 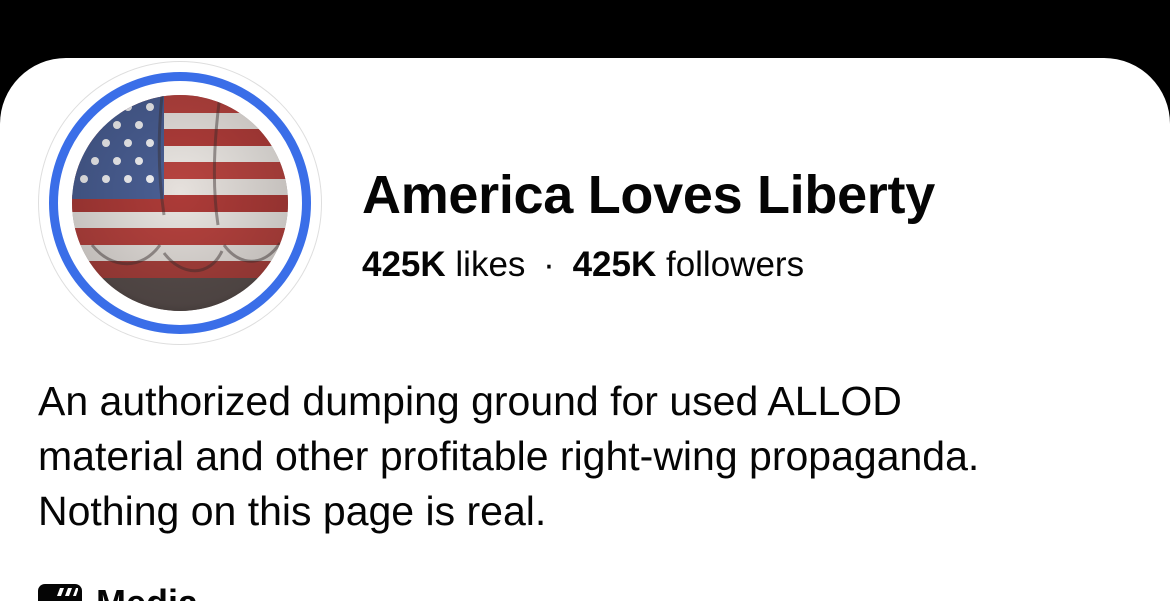 I want to click on followers-label: followers, so click(x=735, y=264).